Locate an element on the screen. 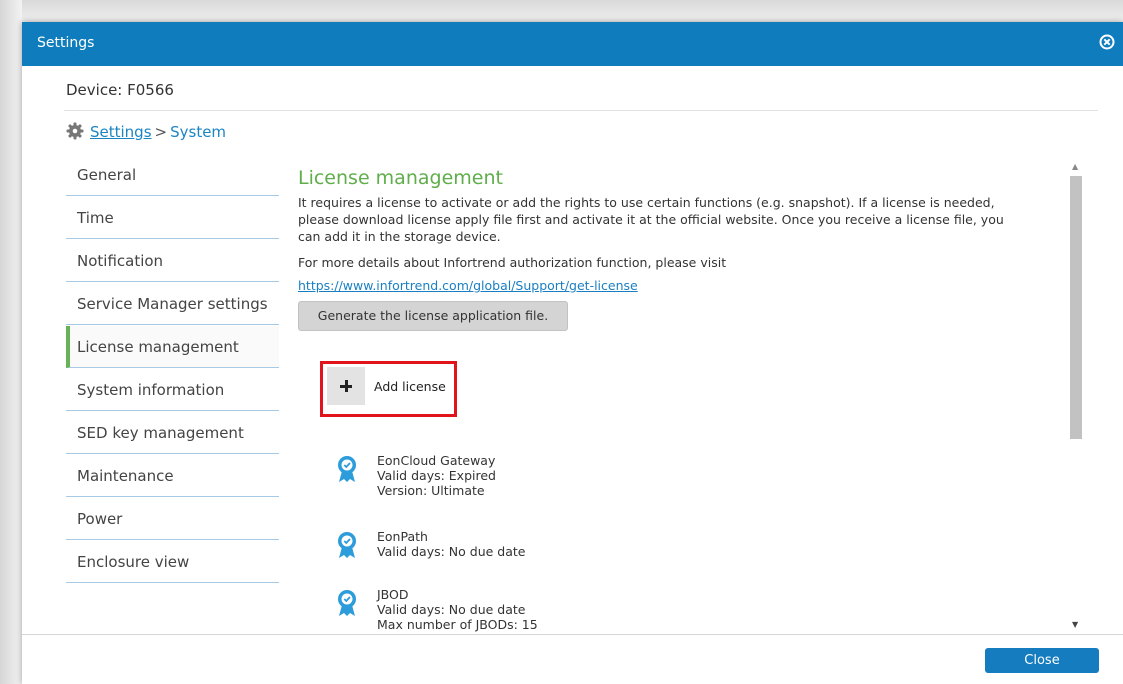  section-title: License management is located at coordinates (400, 178).